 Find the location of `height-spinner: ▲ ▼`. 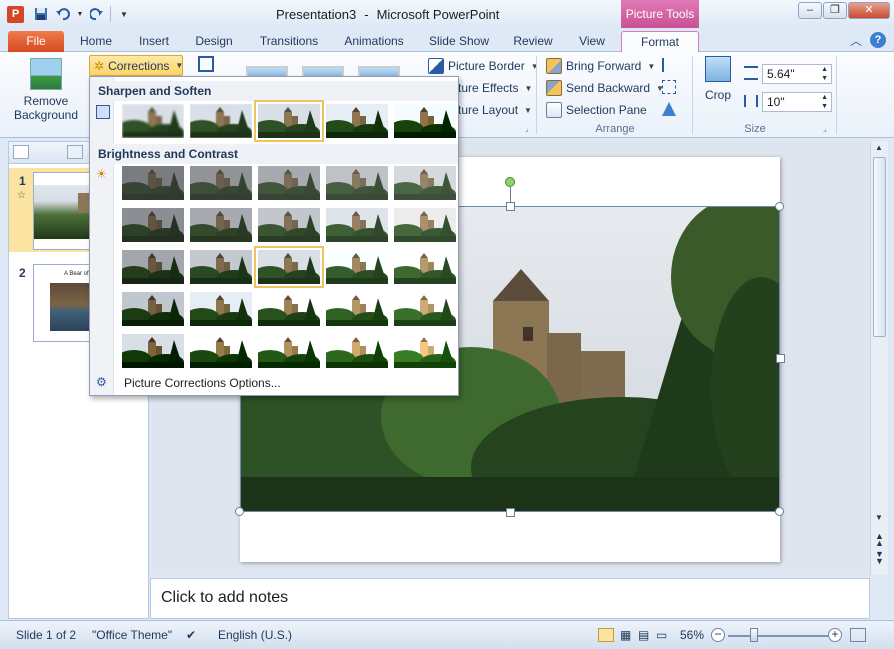

height-spinner: ▲ ▼ is located at coordinates (824, 74).